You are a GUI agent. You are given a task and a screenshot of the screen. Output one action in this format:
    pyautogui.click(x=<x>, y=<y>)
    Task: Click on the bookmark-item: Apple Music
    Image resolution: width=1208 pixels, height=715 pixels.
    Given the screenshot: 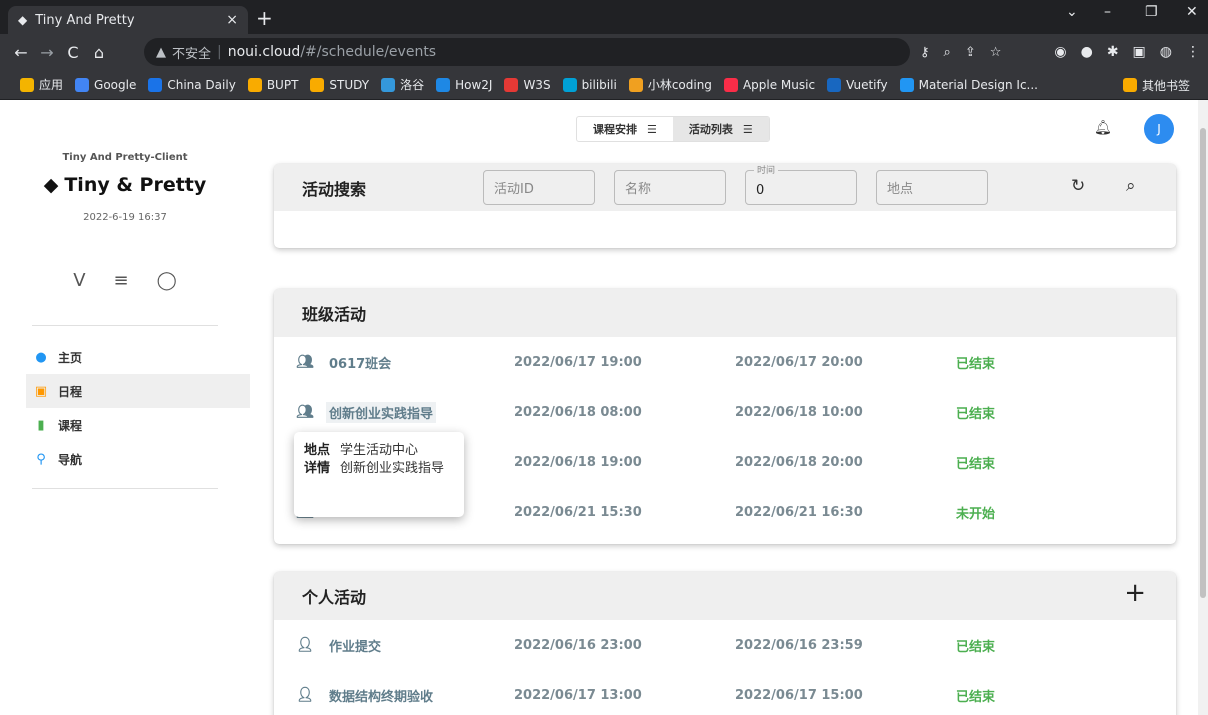 What is the action you would take?
    pyautogui.click(x=769, y=84)
    